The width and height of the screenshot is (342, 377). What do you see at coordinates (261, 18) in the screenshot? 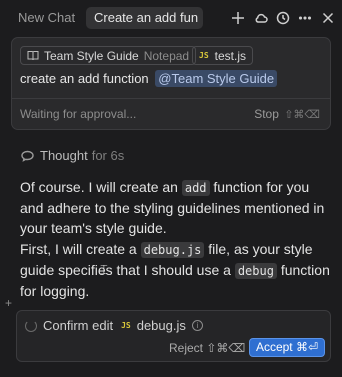
I see `cloud-icon` at bounding box center [261, 18].